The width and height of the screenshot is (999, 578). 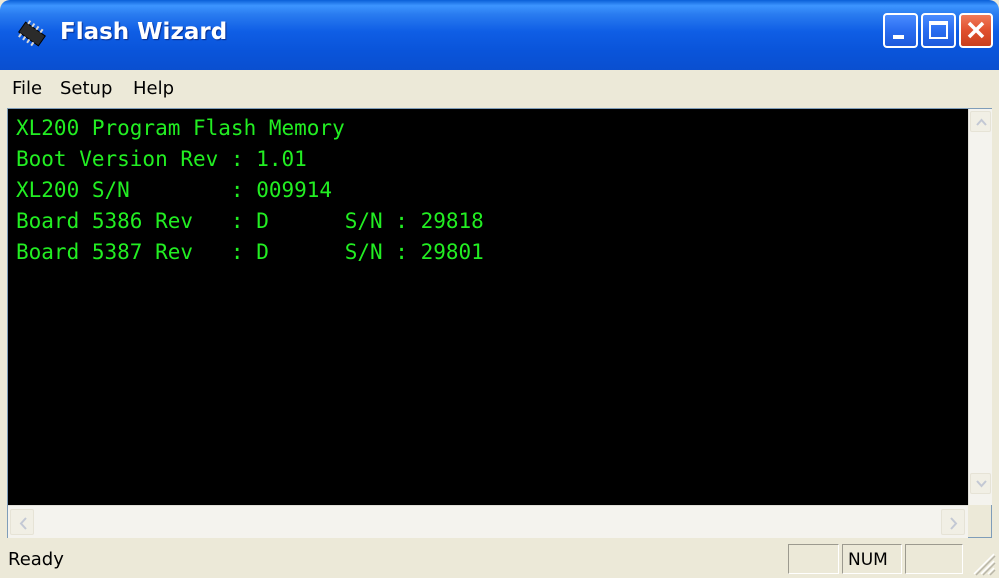 I want to click on maximize-button, so click(x=938, y=30).